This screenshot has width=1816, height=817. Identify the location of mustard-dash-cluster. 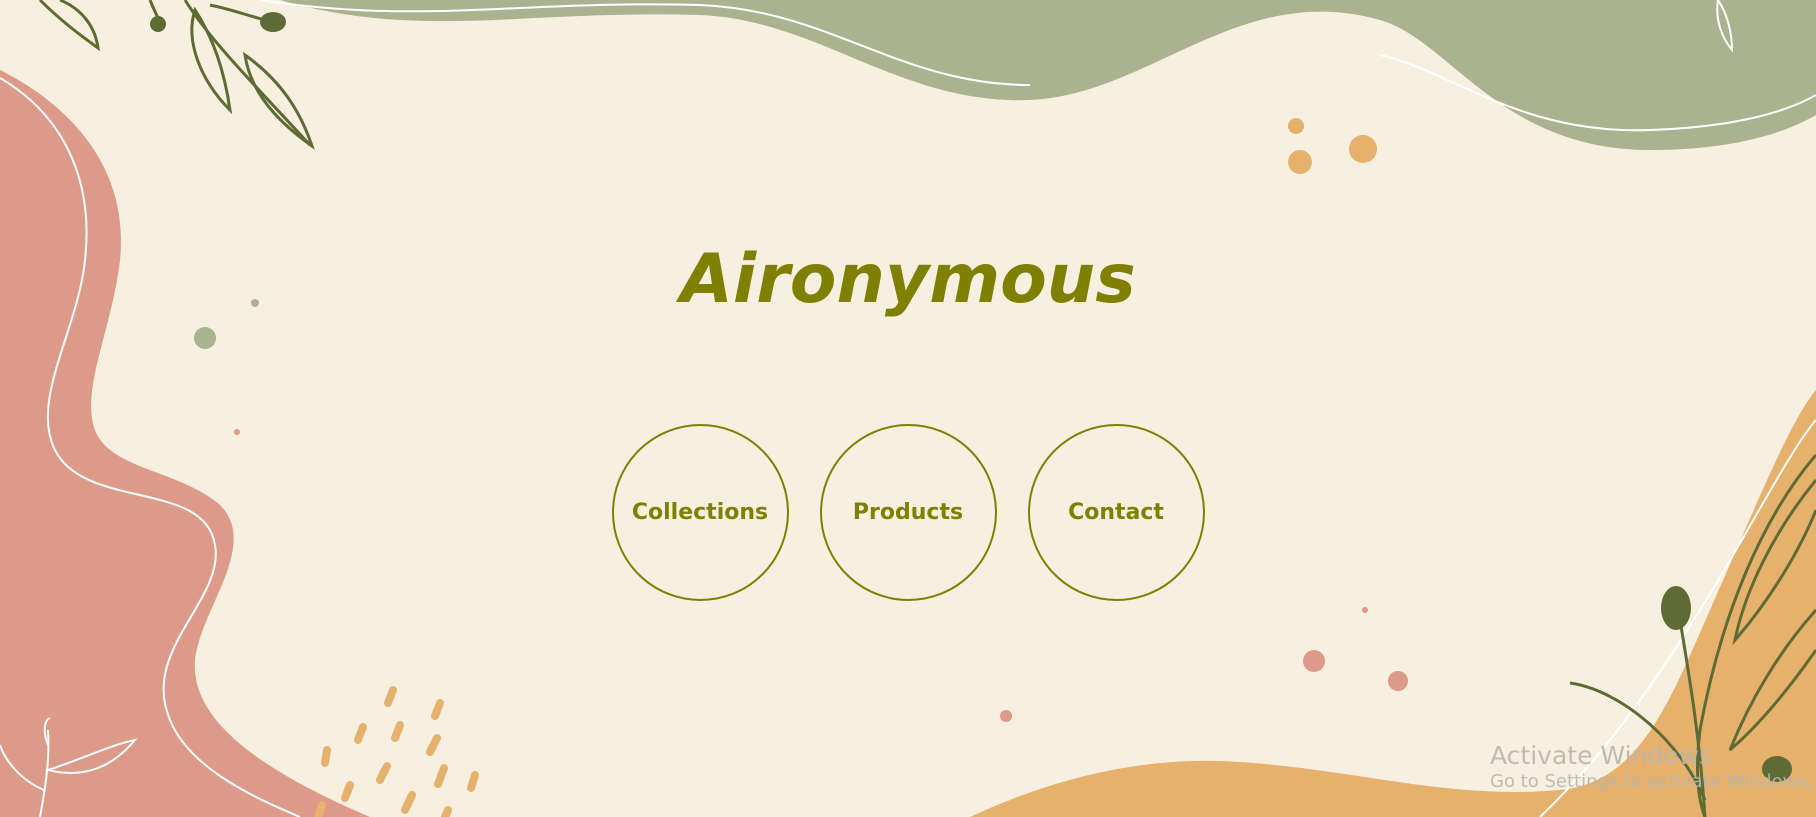
(396, 751).